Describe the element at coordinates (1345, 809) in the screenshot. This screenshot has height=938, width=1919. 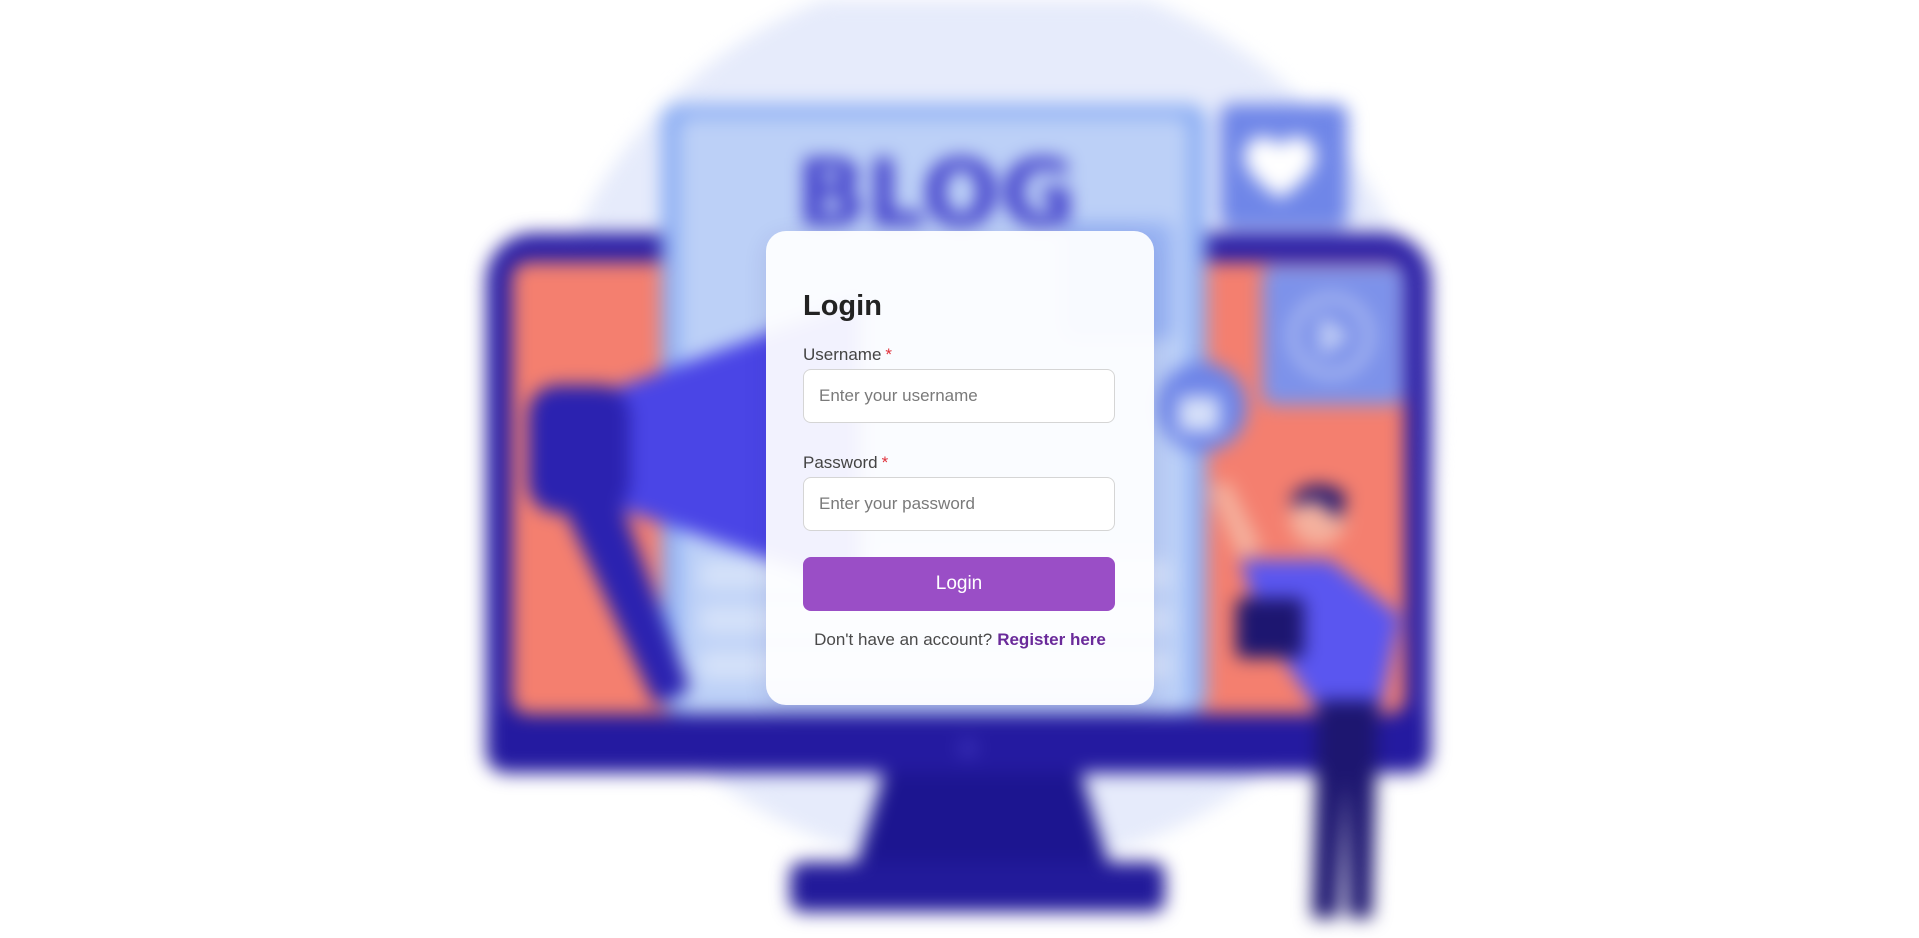
I see `person-legs` at that location.